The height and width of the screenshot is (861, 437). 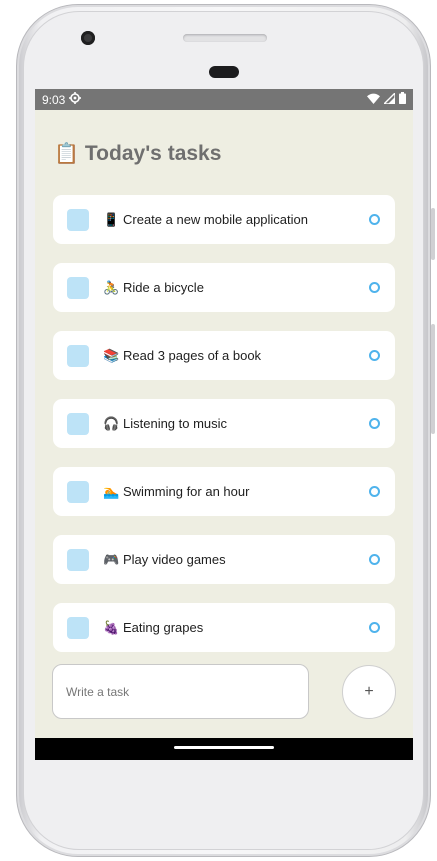 What do you see at coordinates (54, 99) in the screenshot?
I see `status-time: 9:03` at bounding box center [54, 99].